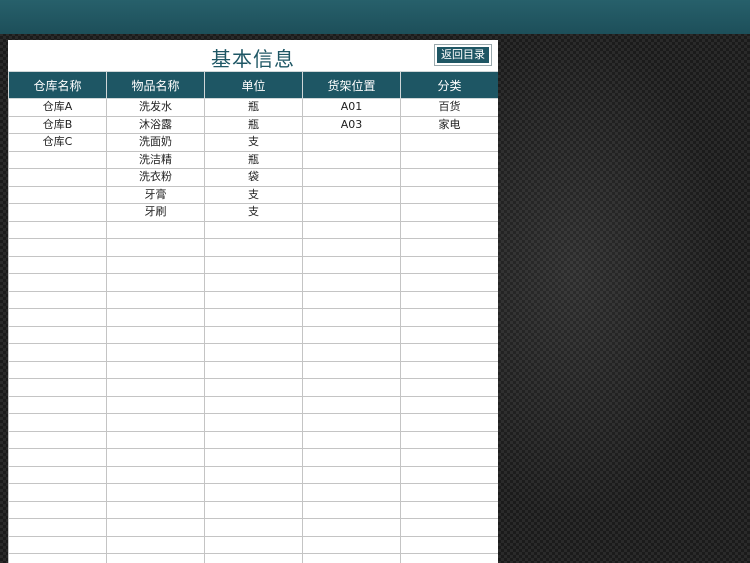  Describe the element at coordinates (253, 177) in the screenshot. I see `unit-cell: 袋` at that location.